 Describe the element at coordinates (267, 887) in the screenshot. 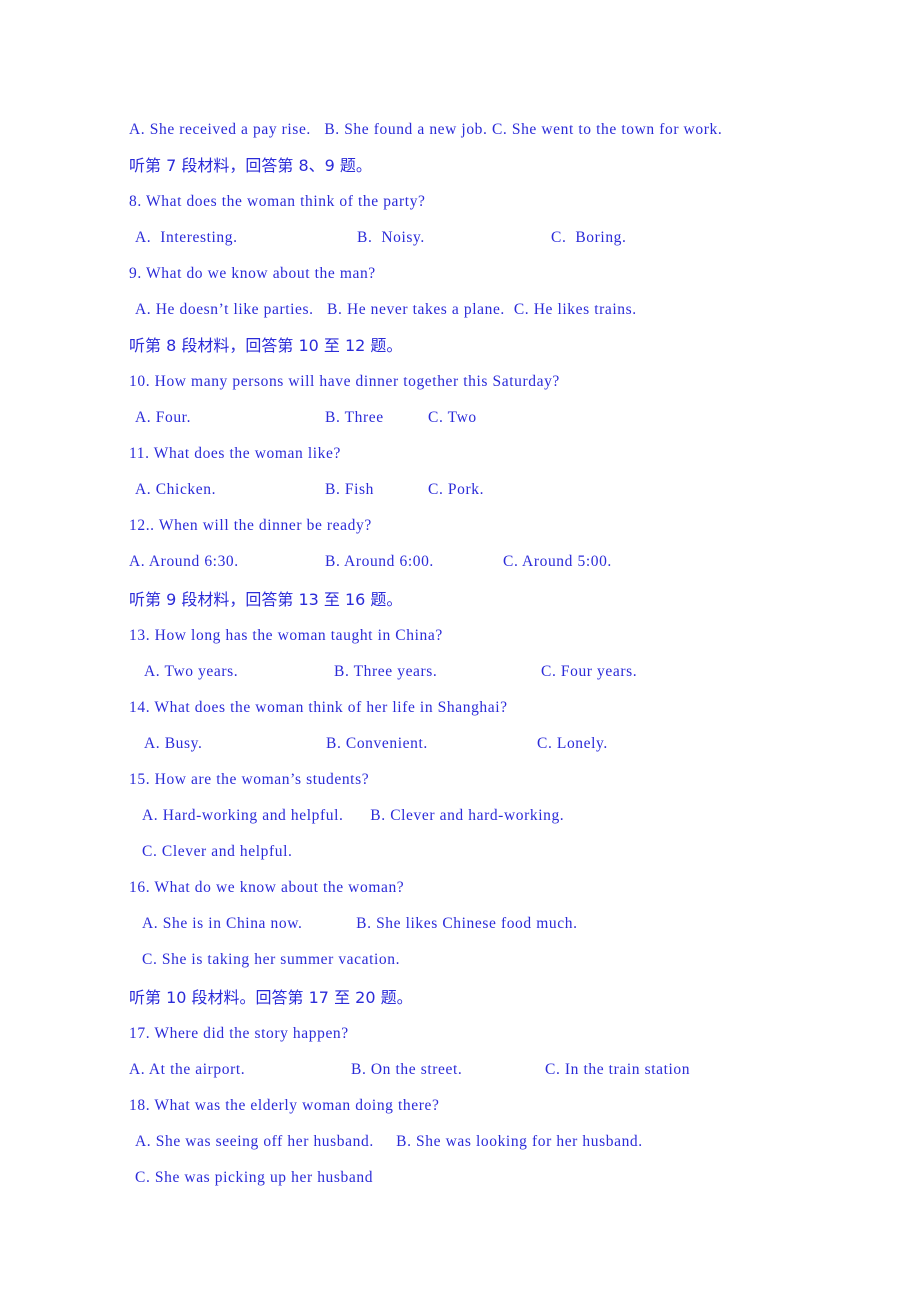

I see `question-16-stem: 16. What do we know about the woman?` at that location.